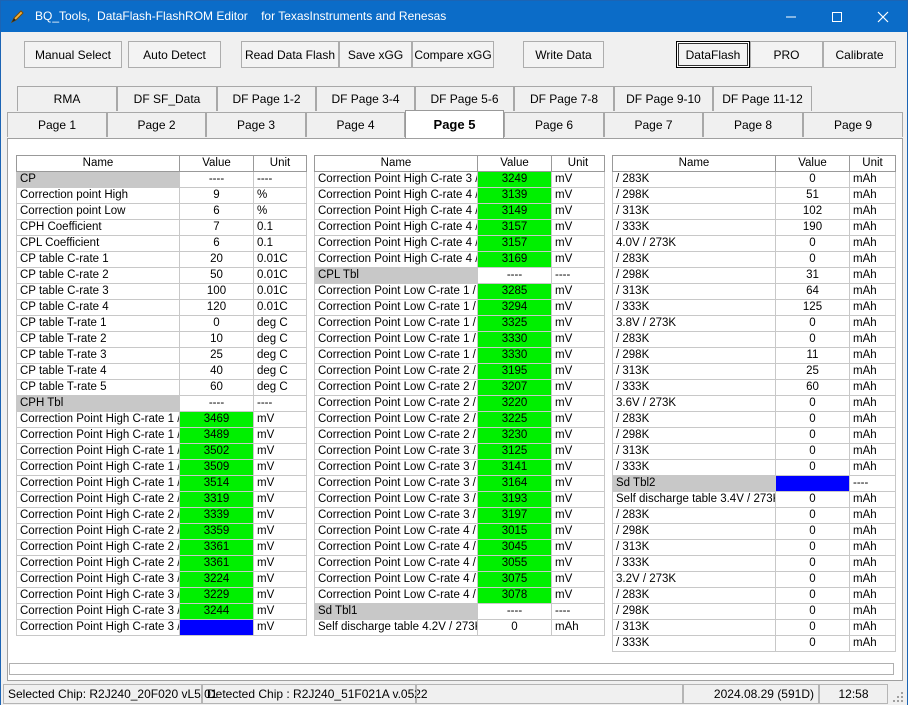 The image size is (908, 705). I want to click on tab-df-page-11-12: DF Page 11-12, so click(762, 98).